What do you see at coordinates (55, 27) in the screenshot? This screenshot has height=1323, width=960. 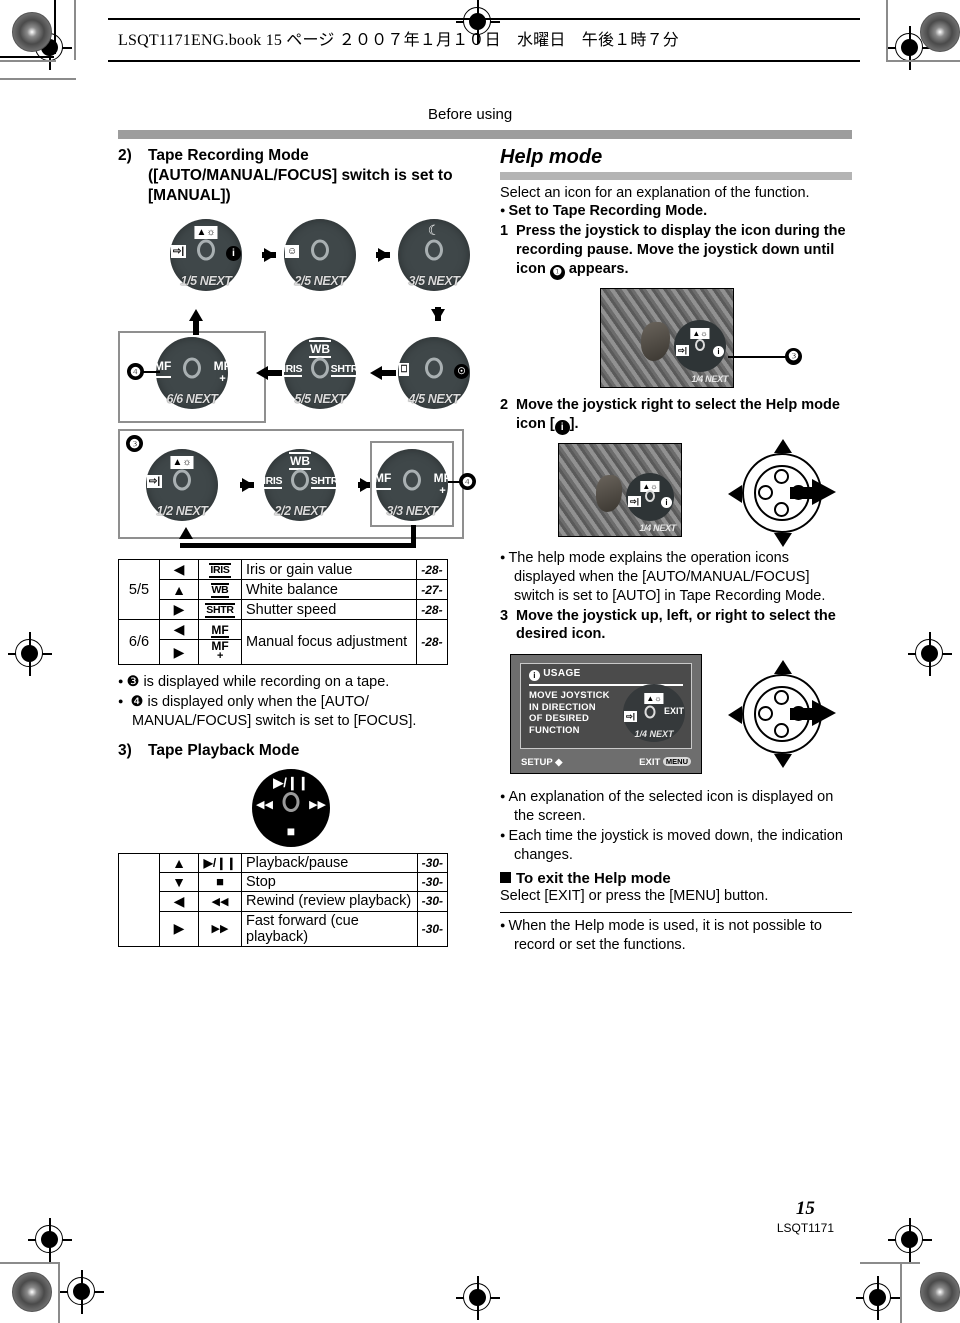 I see `crop-line-left` at bounding box center [55, 27].